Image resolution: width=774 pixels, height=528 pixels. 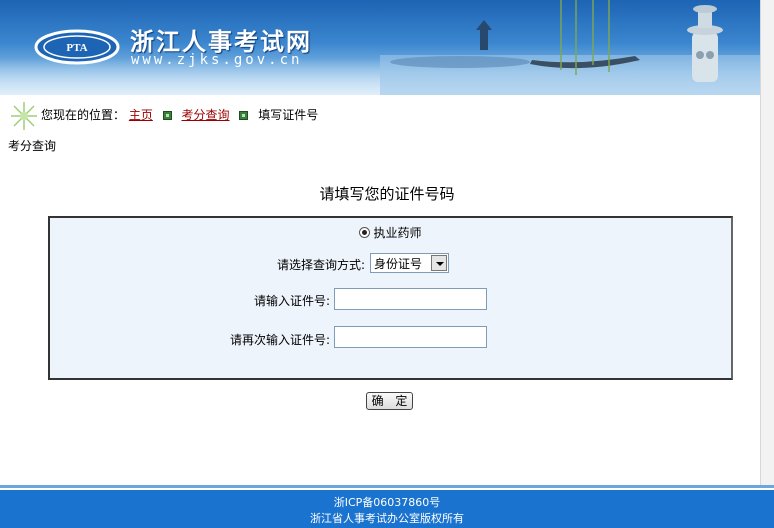 I want to click on section-label: 考分查询, so click(x=32, y=146).